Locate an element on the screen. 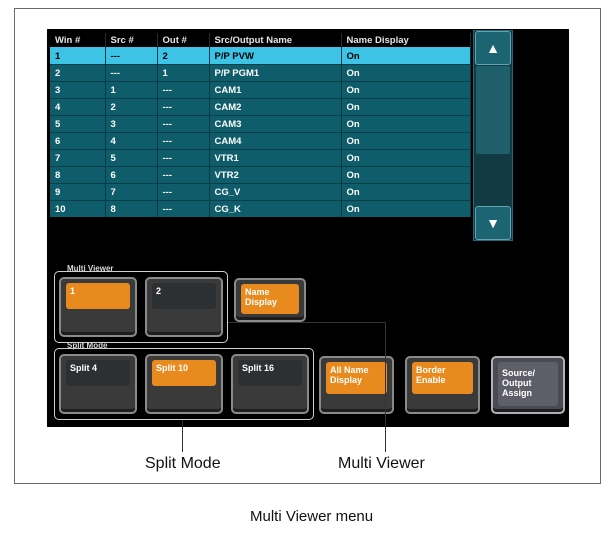  table-row: 10 8 --- CG_K On is located at coordinates (260, 208).